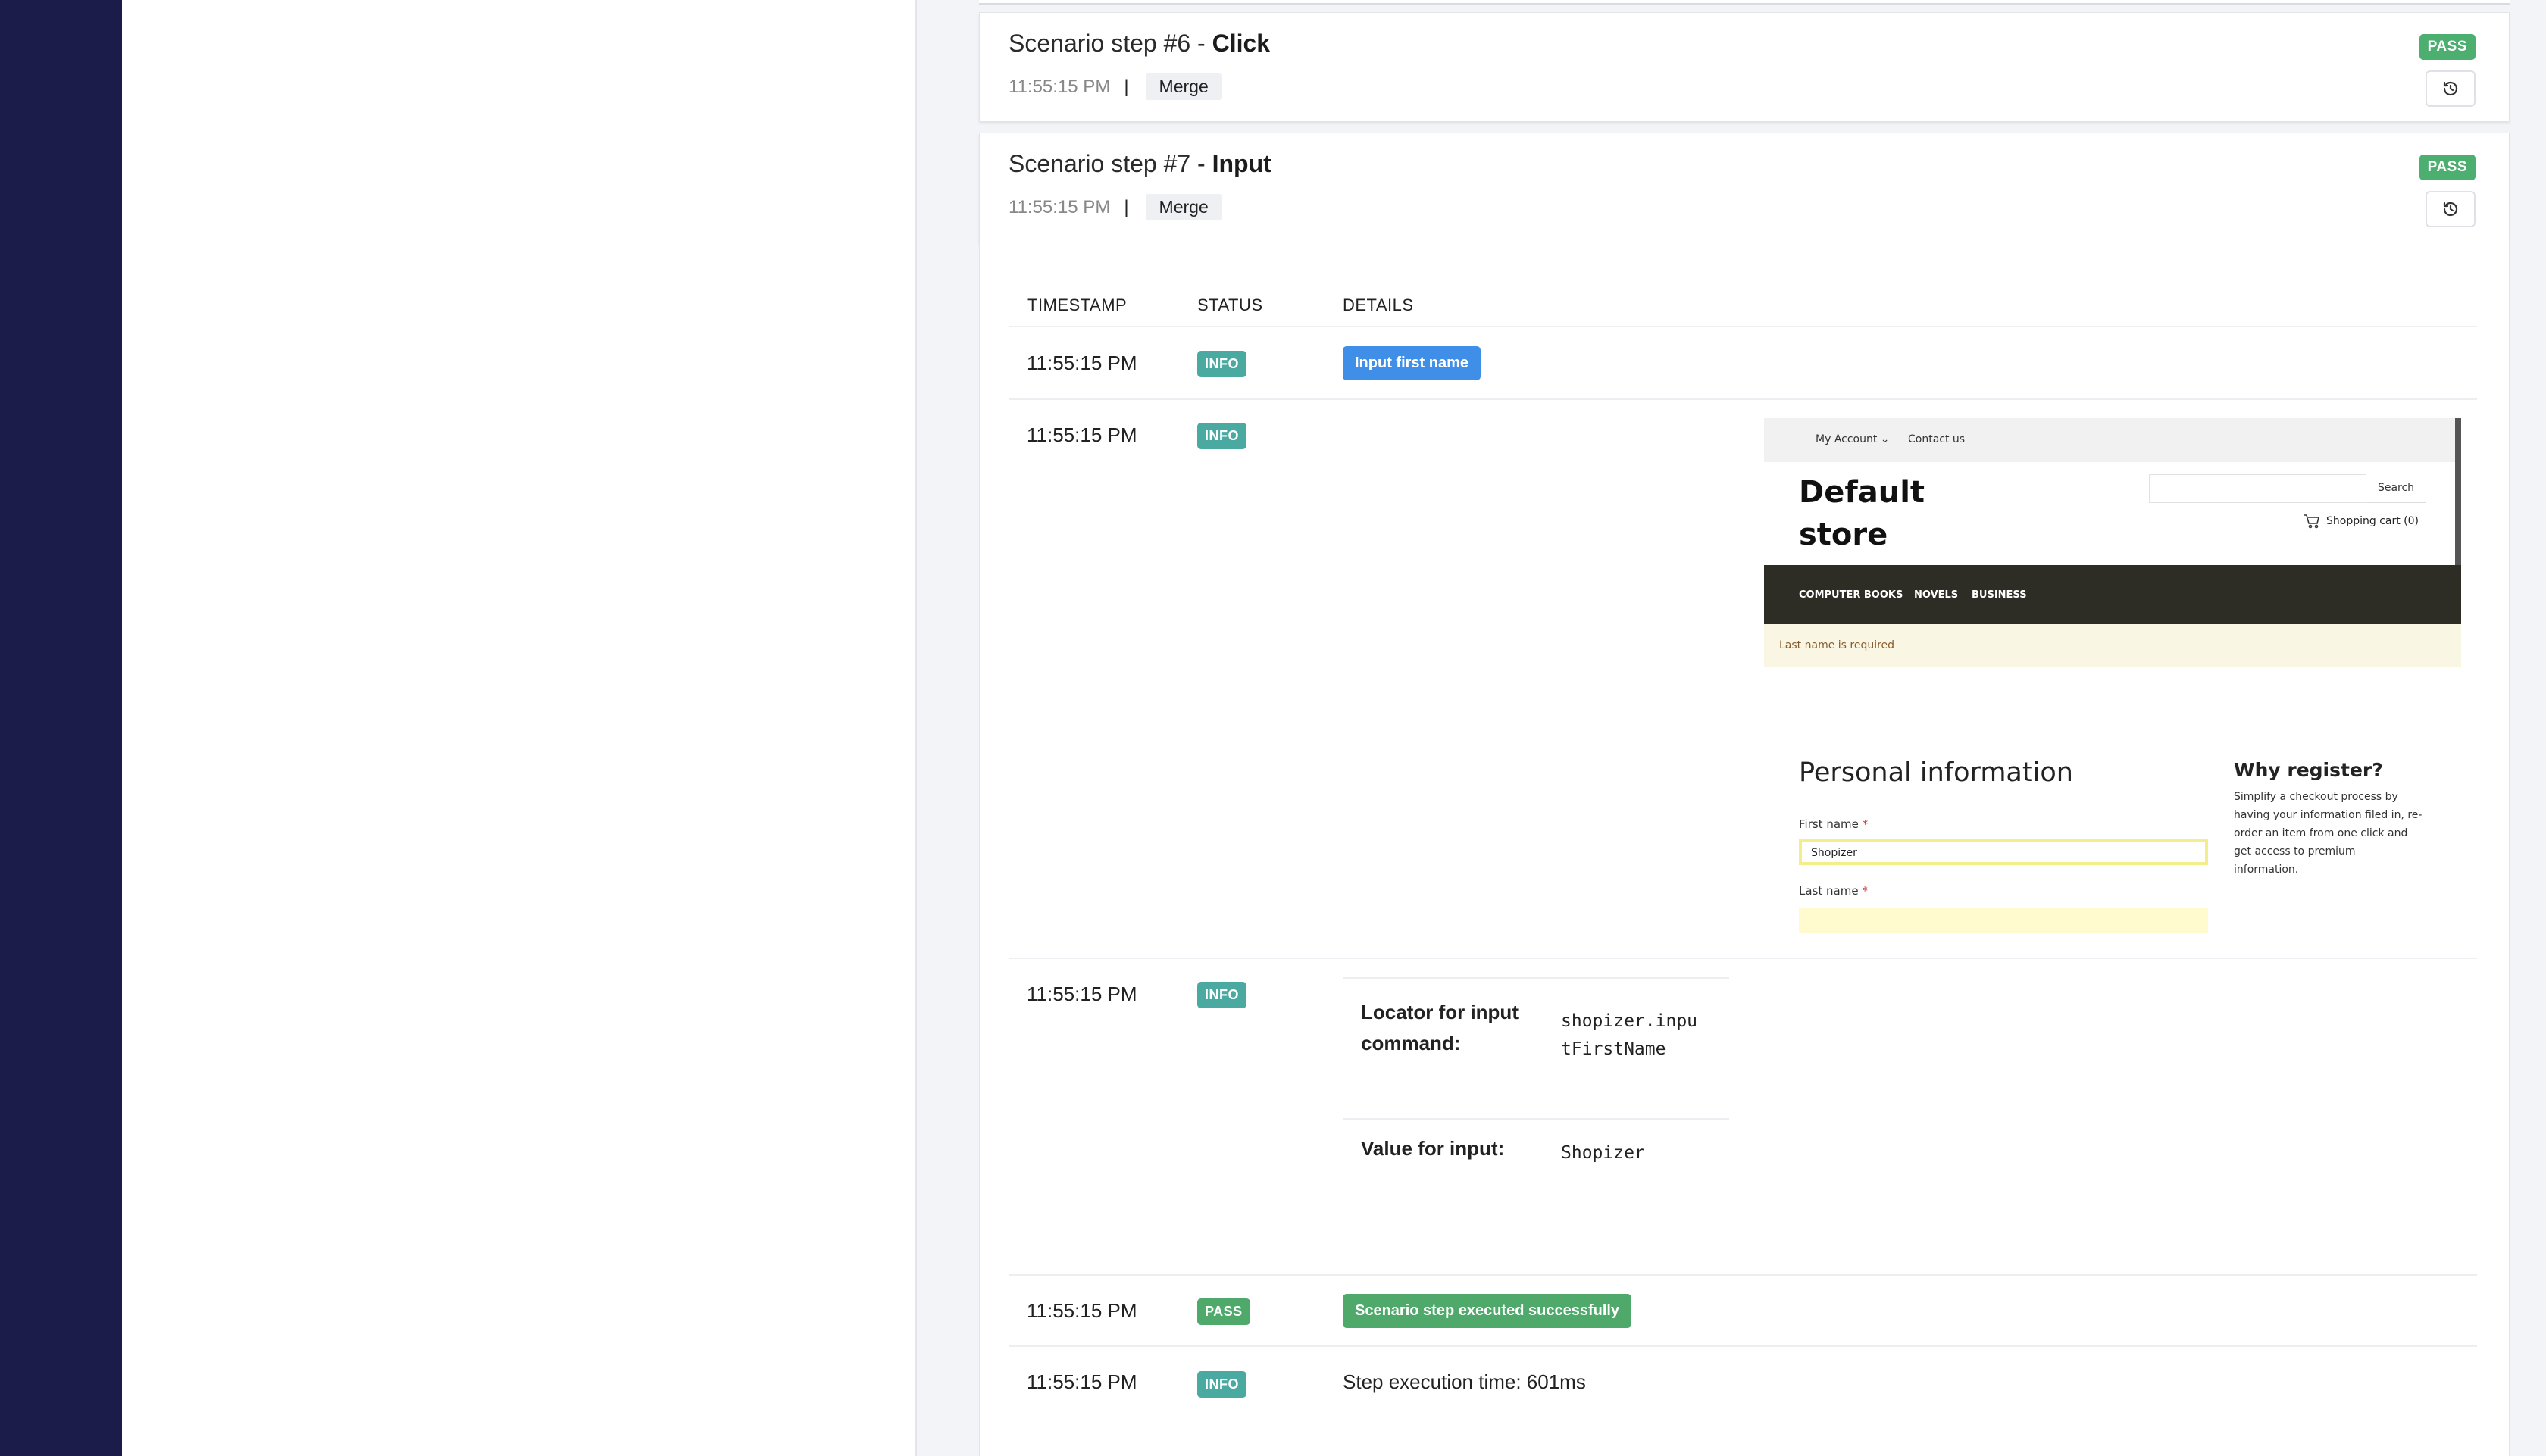 The width and height of the screenshot is (2546, 1456). Describe the element at coordinates (1744, 2) in the screenshot. I see `previous-step-edge` at that location.